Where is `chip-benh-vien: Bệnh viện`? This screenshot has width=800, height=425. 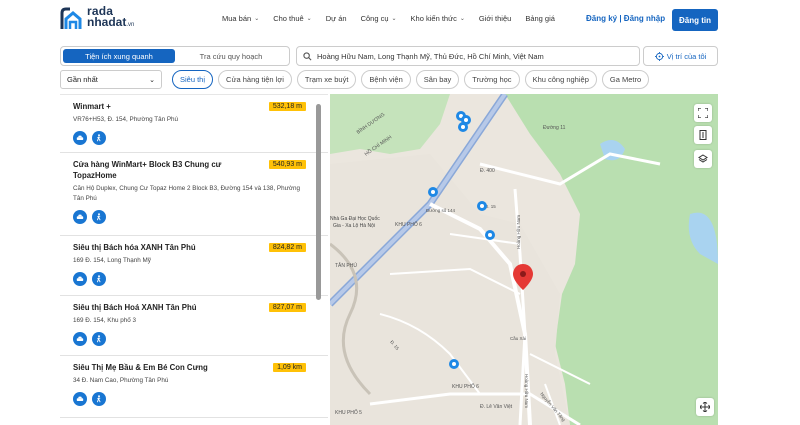 chip-benh-vien: Bệnh viện is located at coordinates (386, 79).